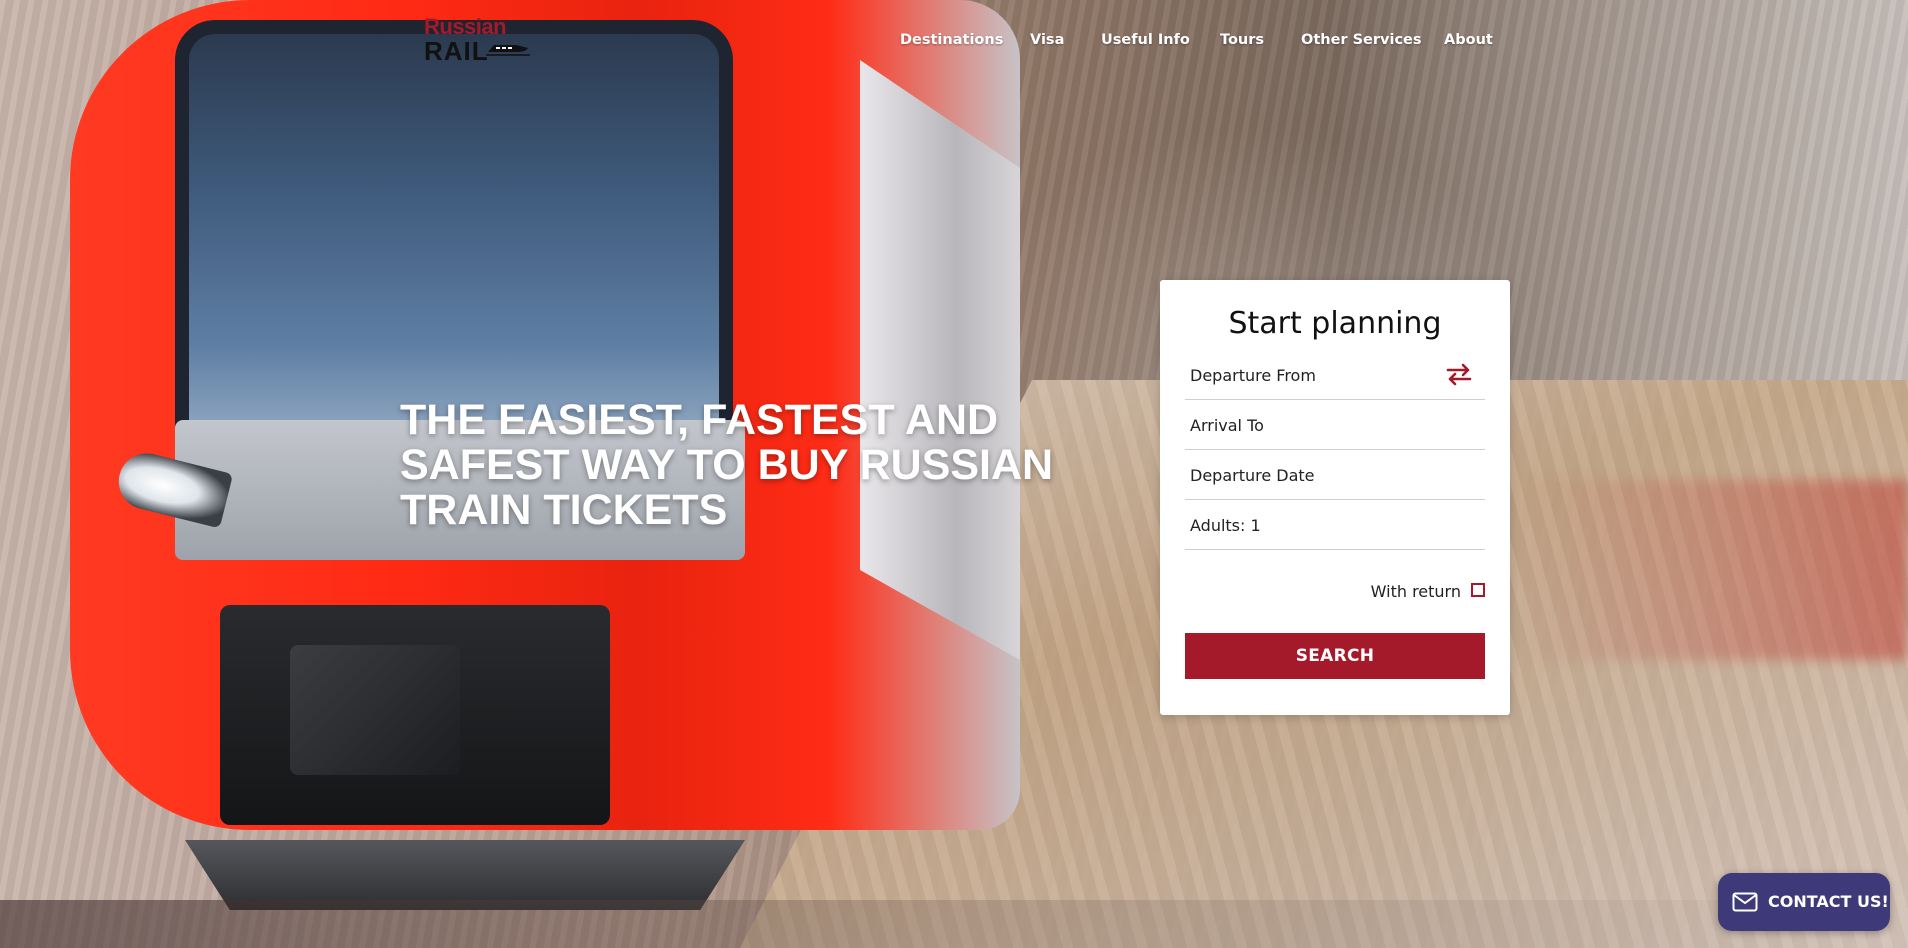 Image resolution: width=1908 pixels, height=948 pixels. What do you see at coordinates (1335, 425) in the screenshot?
I see `arrival-to-field: Arrival To` at bounding box center [1335, 425].